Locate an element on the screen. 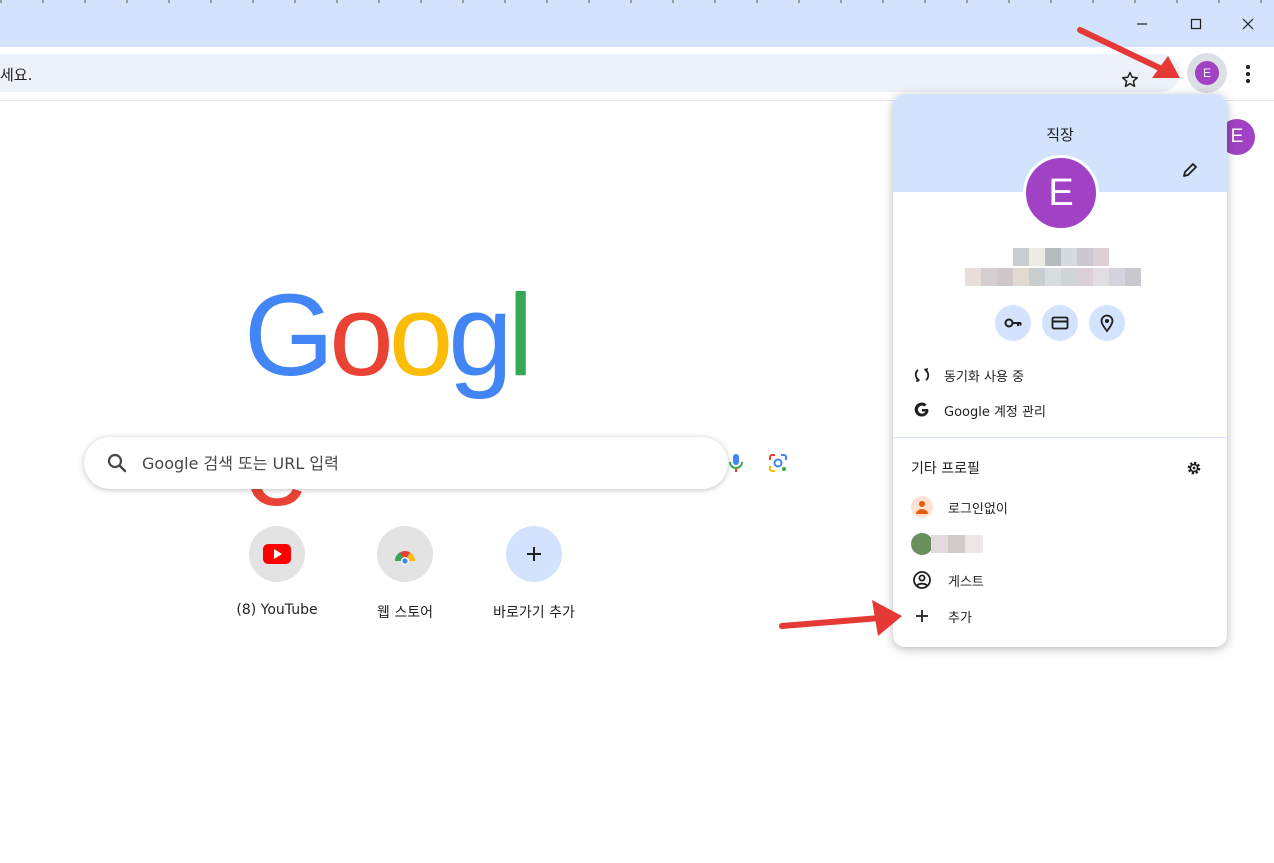 The width and height of the screenshot is (1274, 863). logo-letter: g is located at coordinates (480, 335).